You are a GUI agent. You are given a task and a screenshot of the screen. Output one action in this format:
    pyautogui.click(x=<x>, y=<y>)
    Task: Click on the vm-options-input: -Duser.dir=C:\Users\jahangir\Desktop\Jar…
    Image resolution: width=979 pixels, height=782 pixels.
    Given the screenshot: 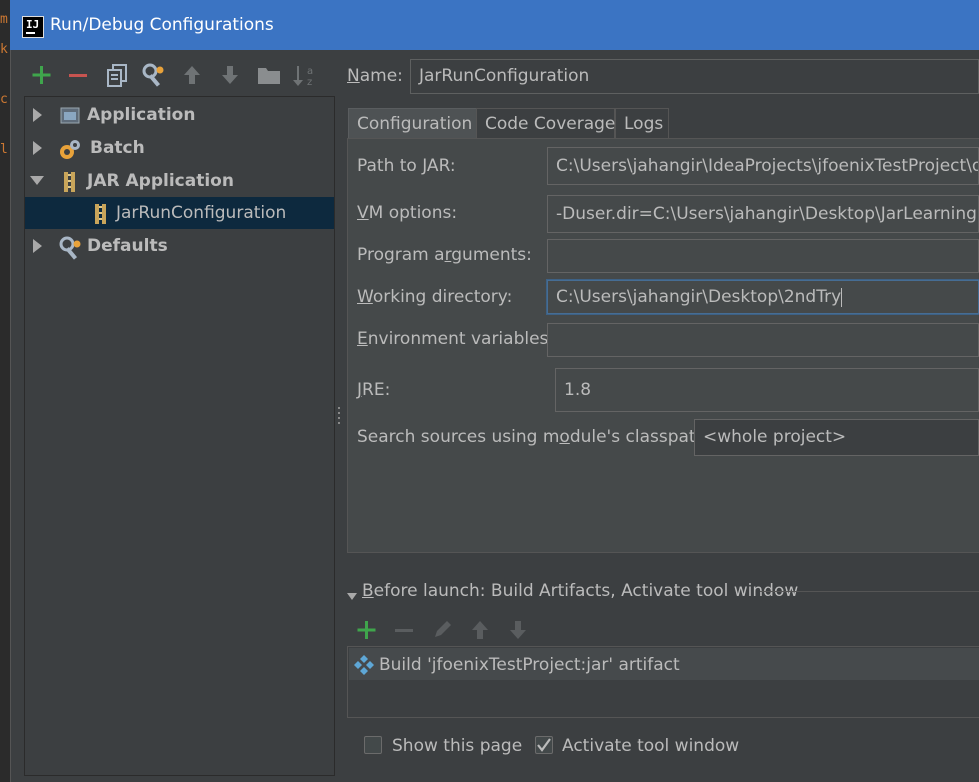 What is the action you would take?
    pyautogui.click(x=763, y=214)
    